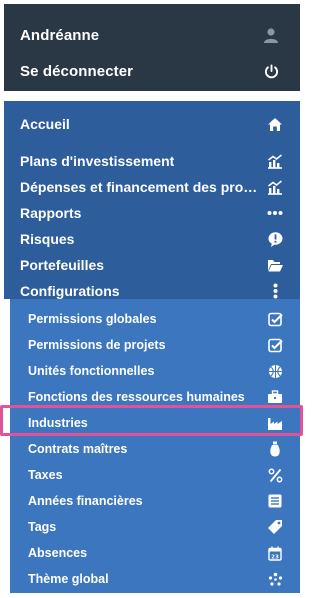 The image size is (320, 598). Describe the element at coordinates (152, 527) in the screenshot. I see `sub-item-tags: Tags` at that location.